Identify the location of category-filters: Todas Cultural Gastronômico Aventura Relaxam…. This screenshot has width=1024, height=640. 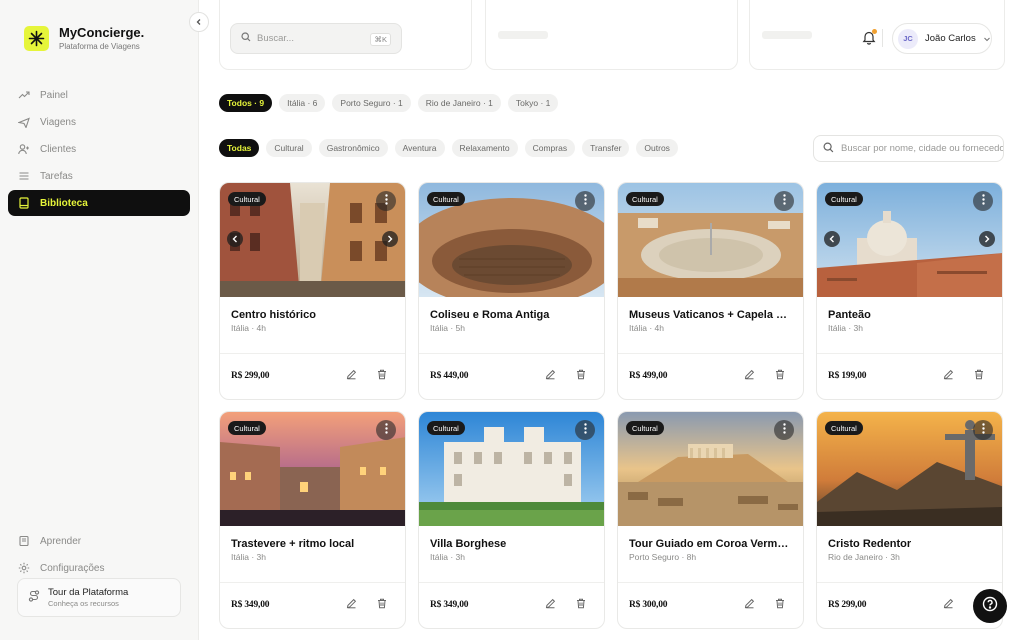
(448, 148).